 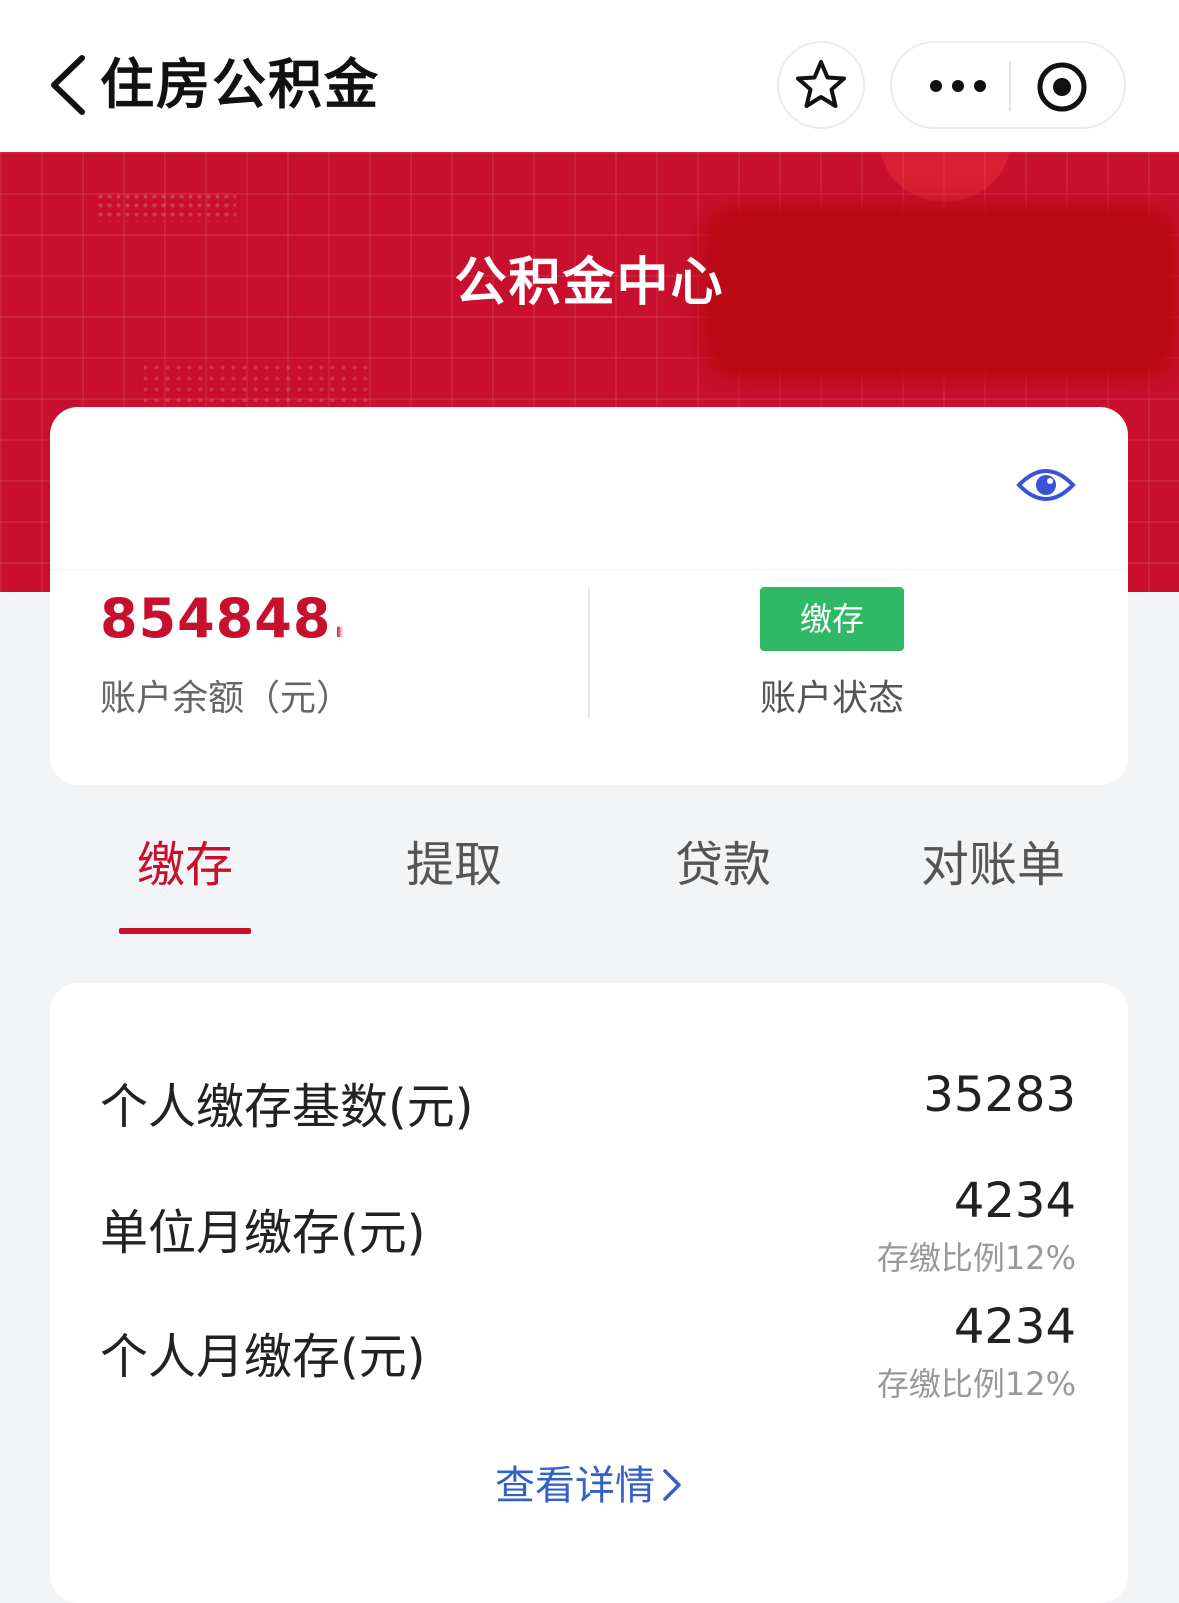 I want to click on eye-icon, so click(x=1046, y=485).